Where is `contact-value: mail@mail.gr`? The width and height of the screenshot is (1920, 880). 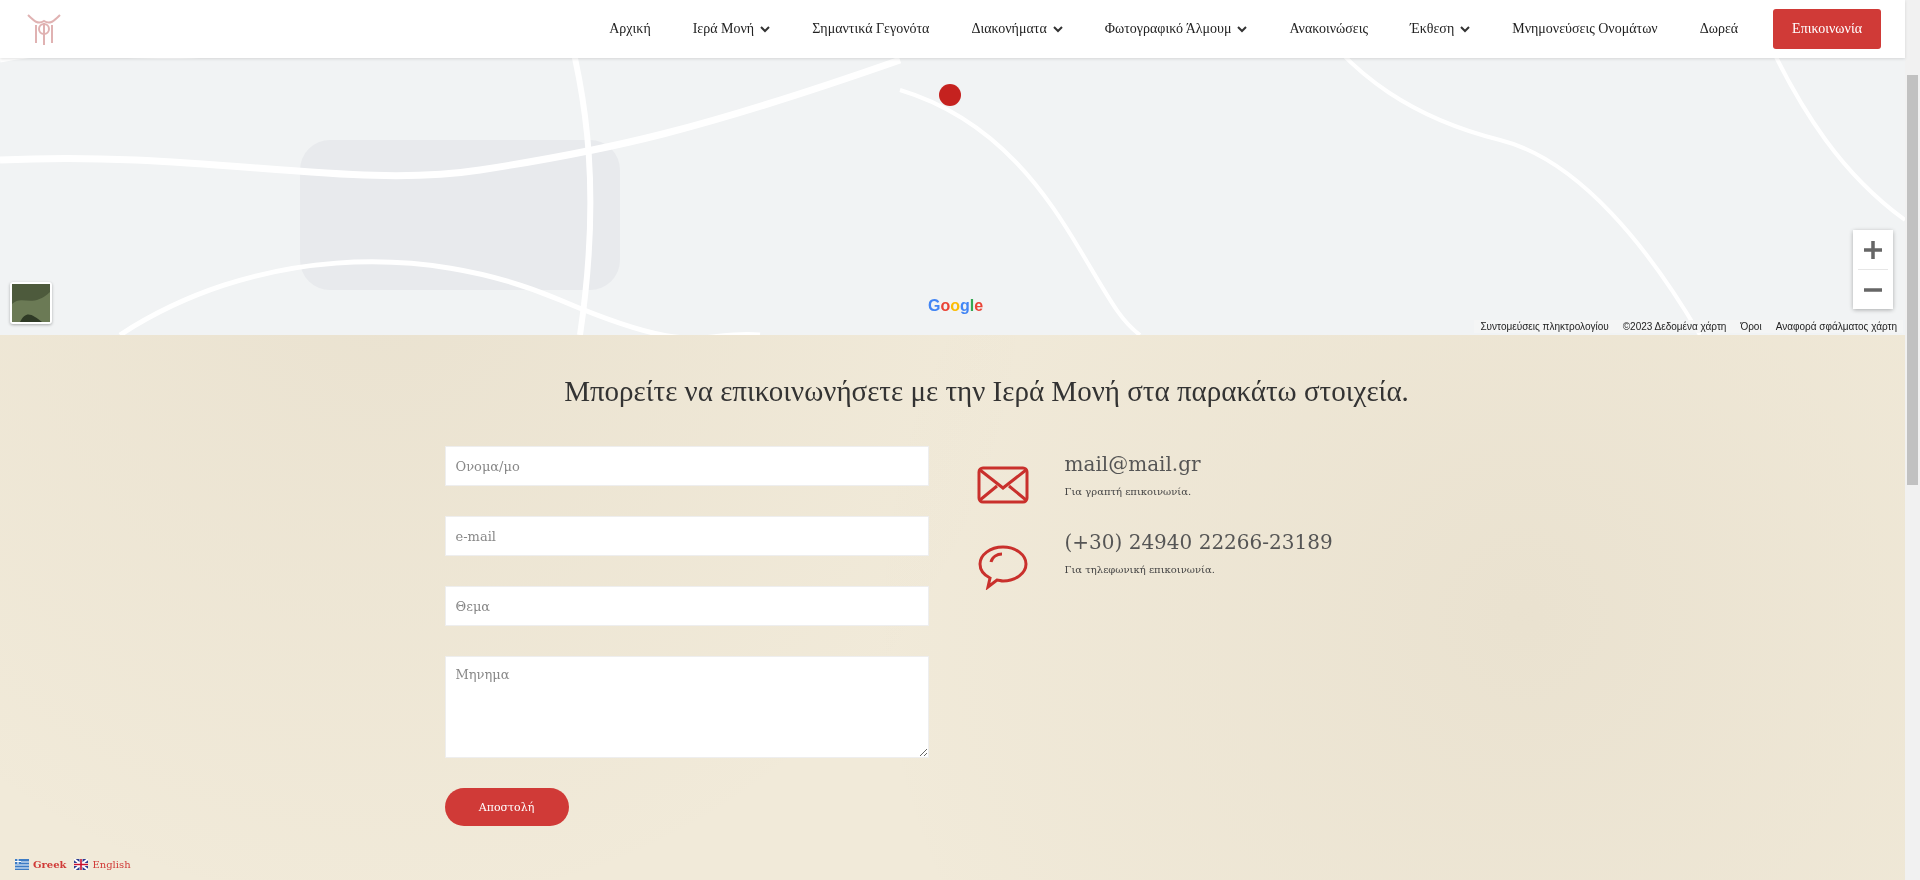
contact-value: mail@mail.gr is located at coordinates (1132, 464).